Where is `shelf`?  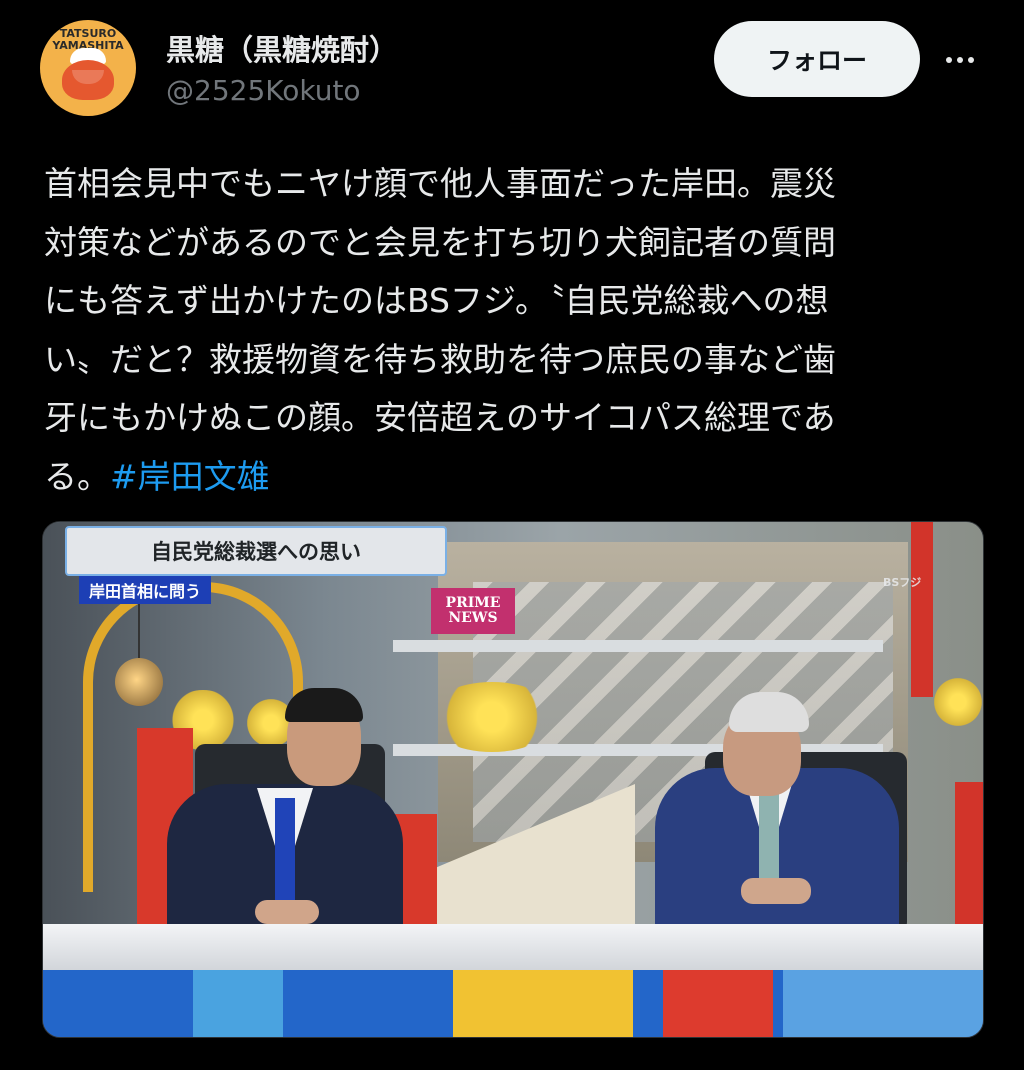
shelf is located at coordinates (638, 646).